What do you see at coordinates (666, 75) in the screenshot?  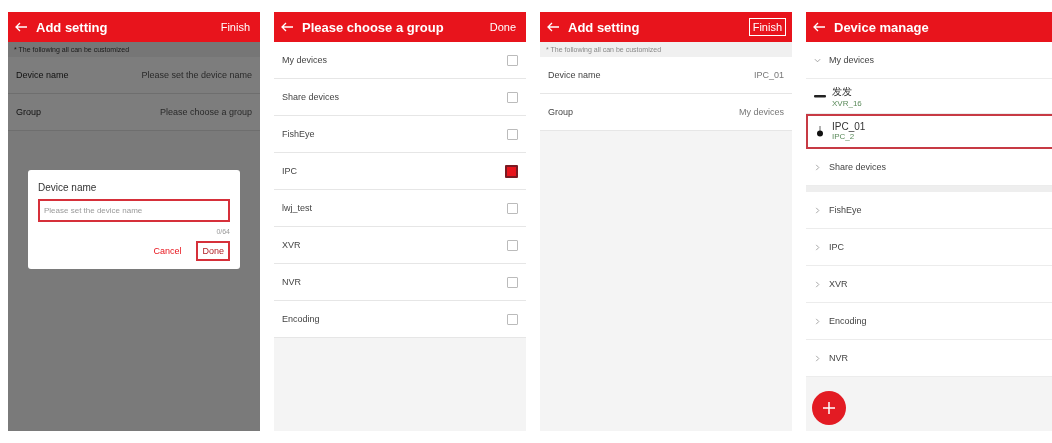 I see `form-row: Device name IPC_01` at bounding box center [666, 75].